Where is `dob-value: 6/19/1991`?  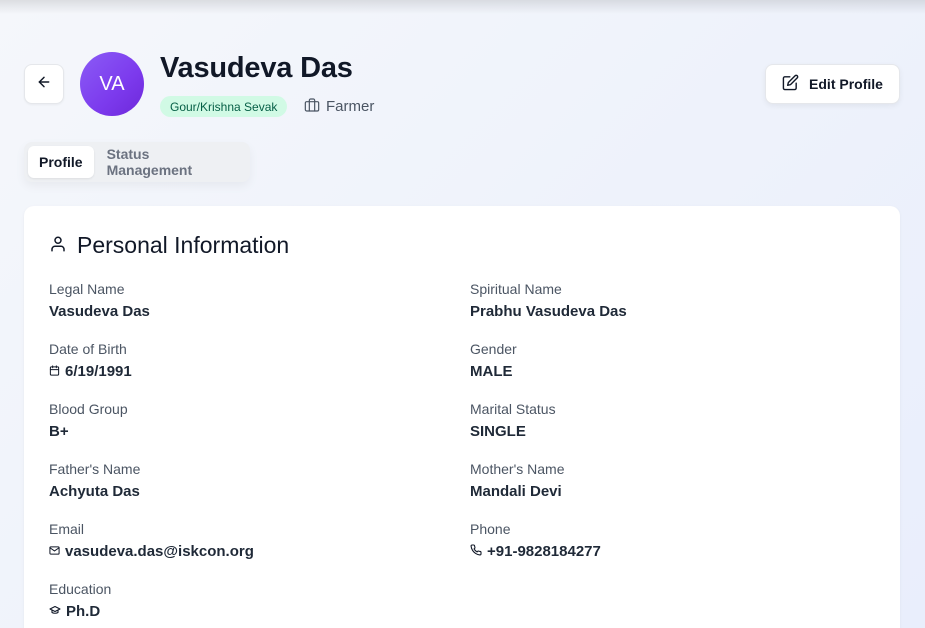
dob-value: 6/19/1991 is located at coordinates (90, 371).